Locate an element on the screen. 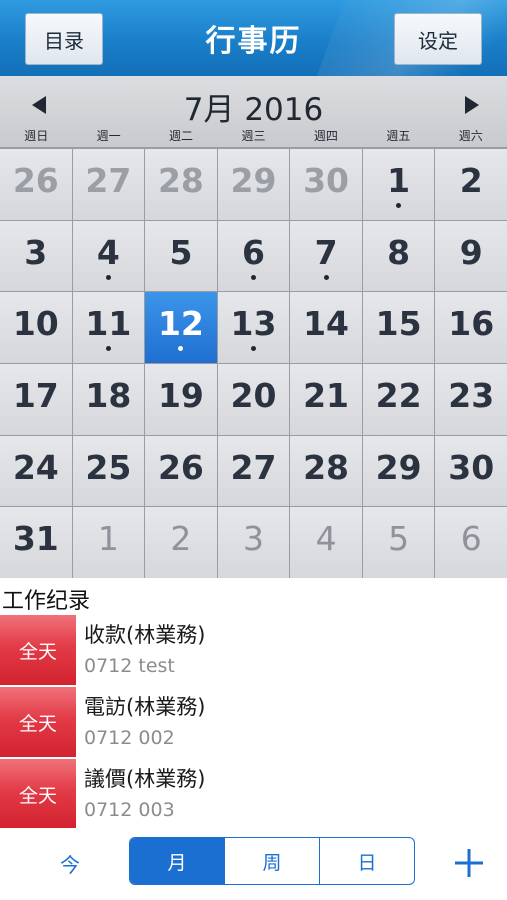  day-number: 11 is located at coordinates (108, 324).